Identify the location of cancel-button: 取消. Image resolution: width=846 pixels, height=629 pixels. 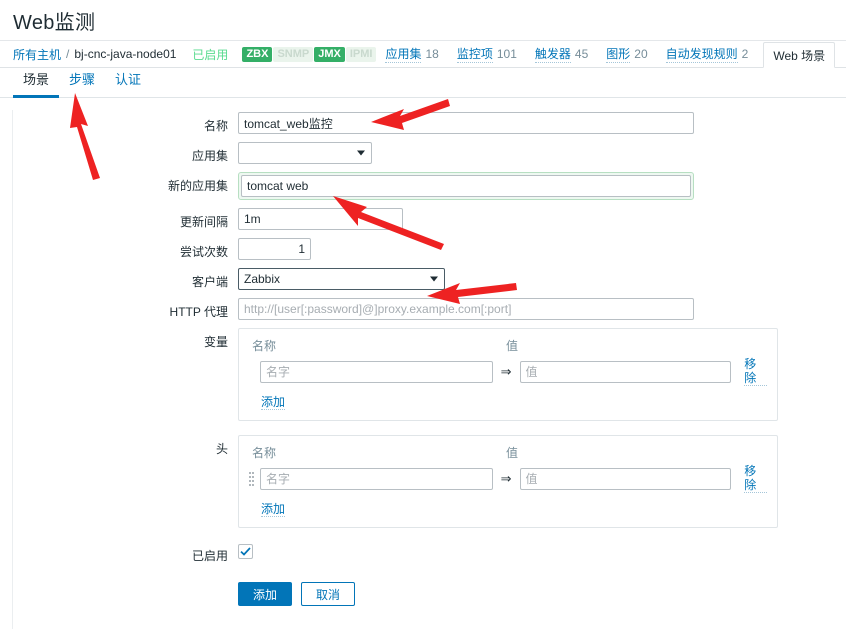
(328, 594).